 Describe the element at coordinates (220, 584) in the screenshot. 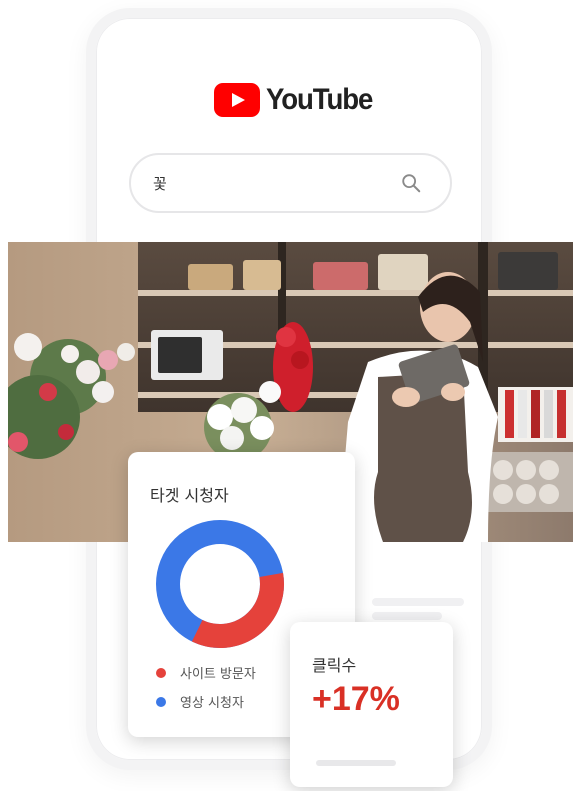

I see `audience-donut-chart` at that location.